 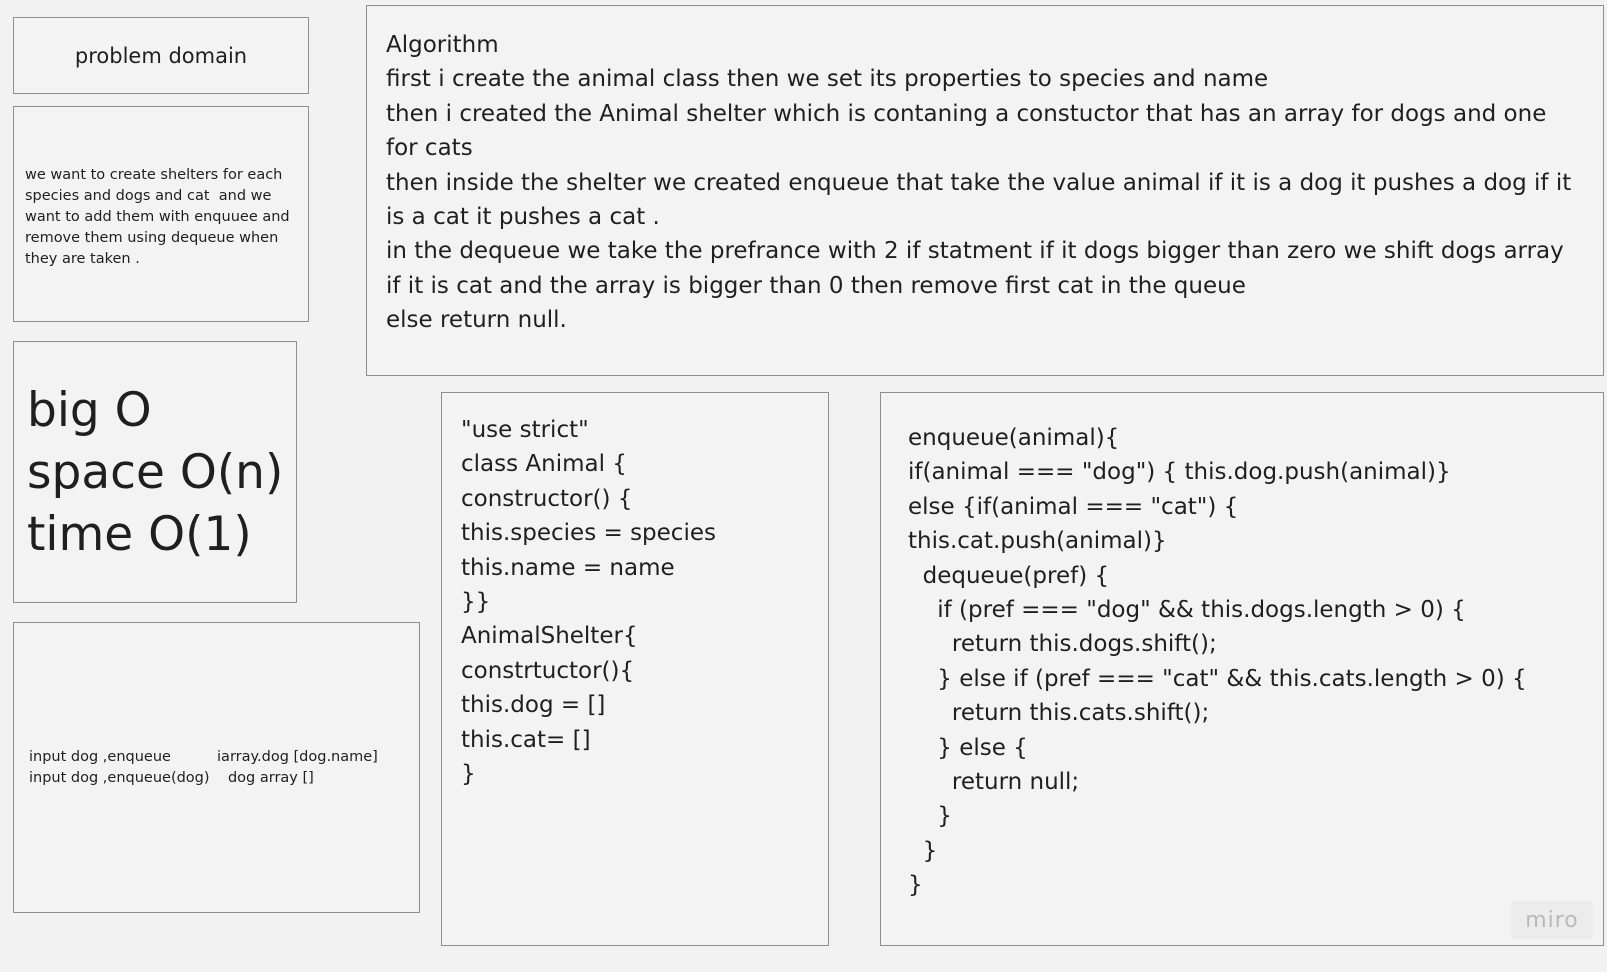 I want to click on description-line: we want to create shelters for each, so click(x=154, y=175).